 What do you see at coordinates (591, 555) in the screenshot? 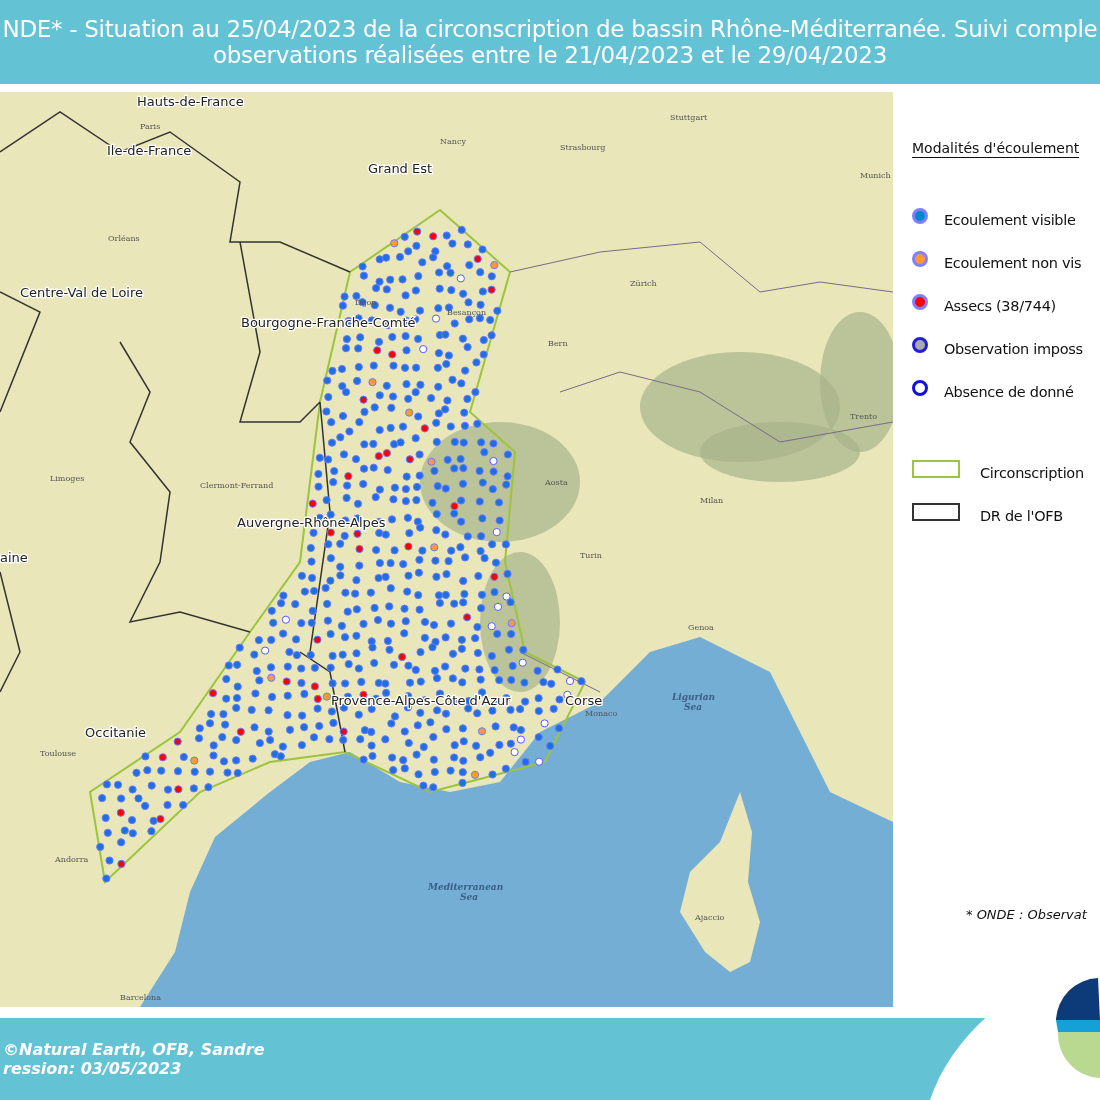
I see `city-label: Turin` at bounding box center [591, 555].